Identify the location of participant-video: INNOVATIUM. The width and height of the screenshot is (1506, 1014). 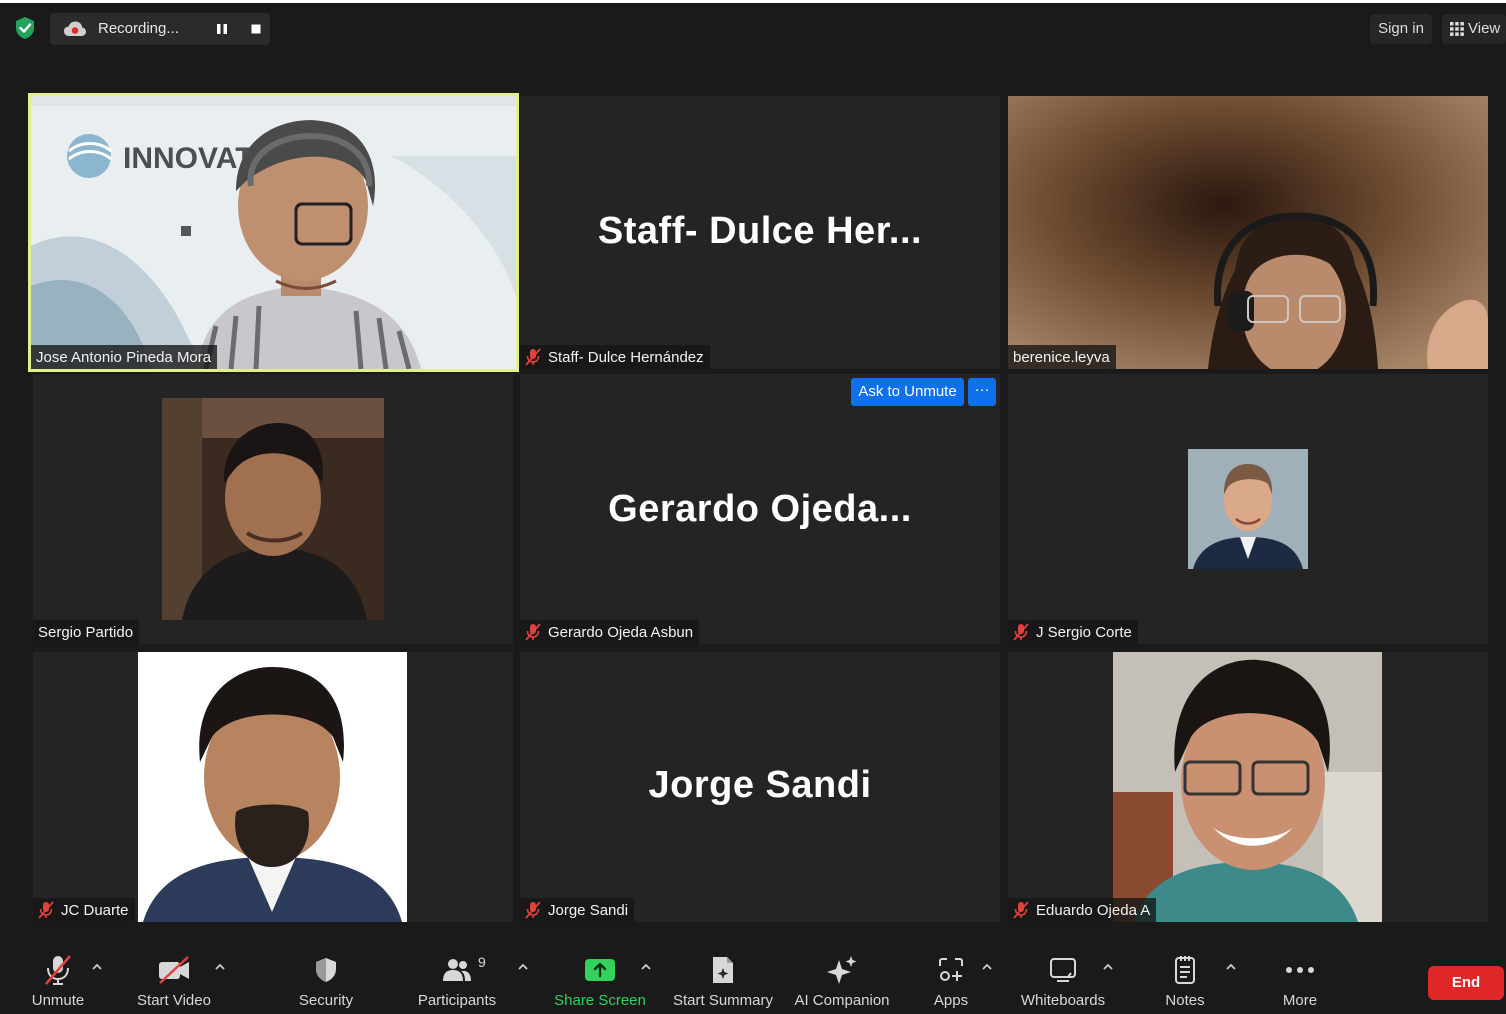
(273, 232).